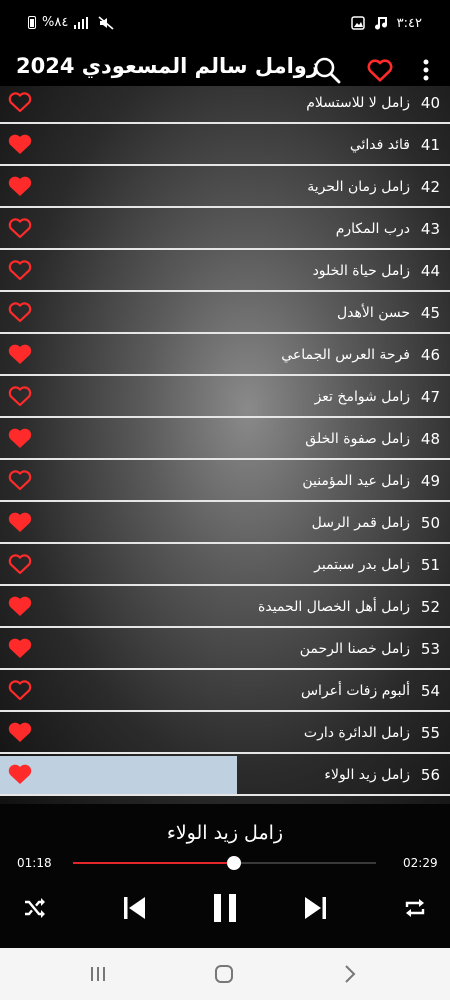 The width and height of the screenshot is (450, 1000). What do you see at coordinates (334, 607) in the screenshot?
I see `song-title: زامل أهل الخصال الحميدة` at bounding box center [334, 607].